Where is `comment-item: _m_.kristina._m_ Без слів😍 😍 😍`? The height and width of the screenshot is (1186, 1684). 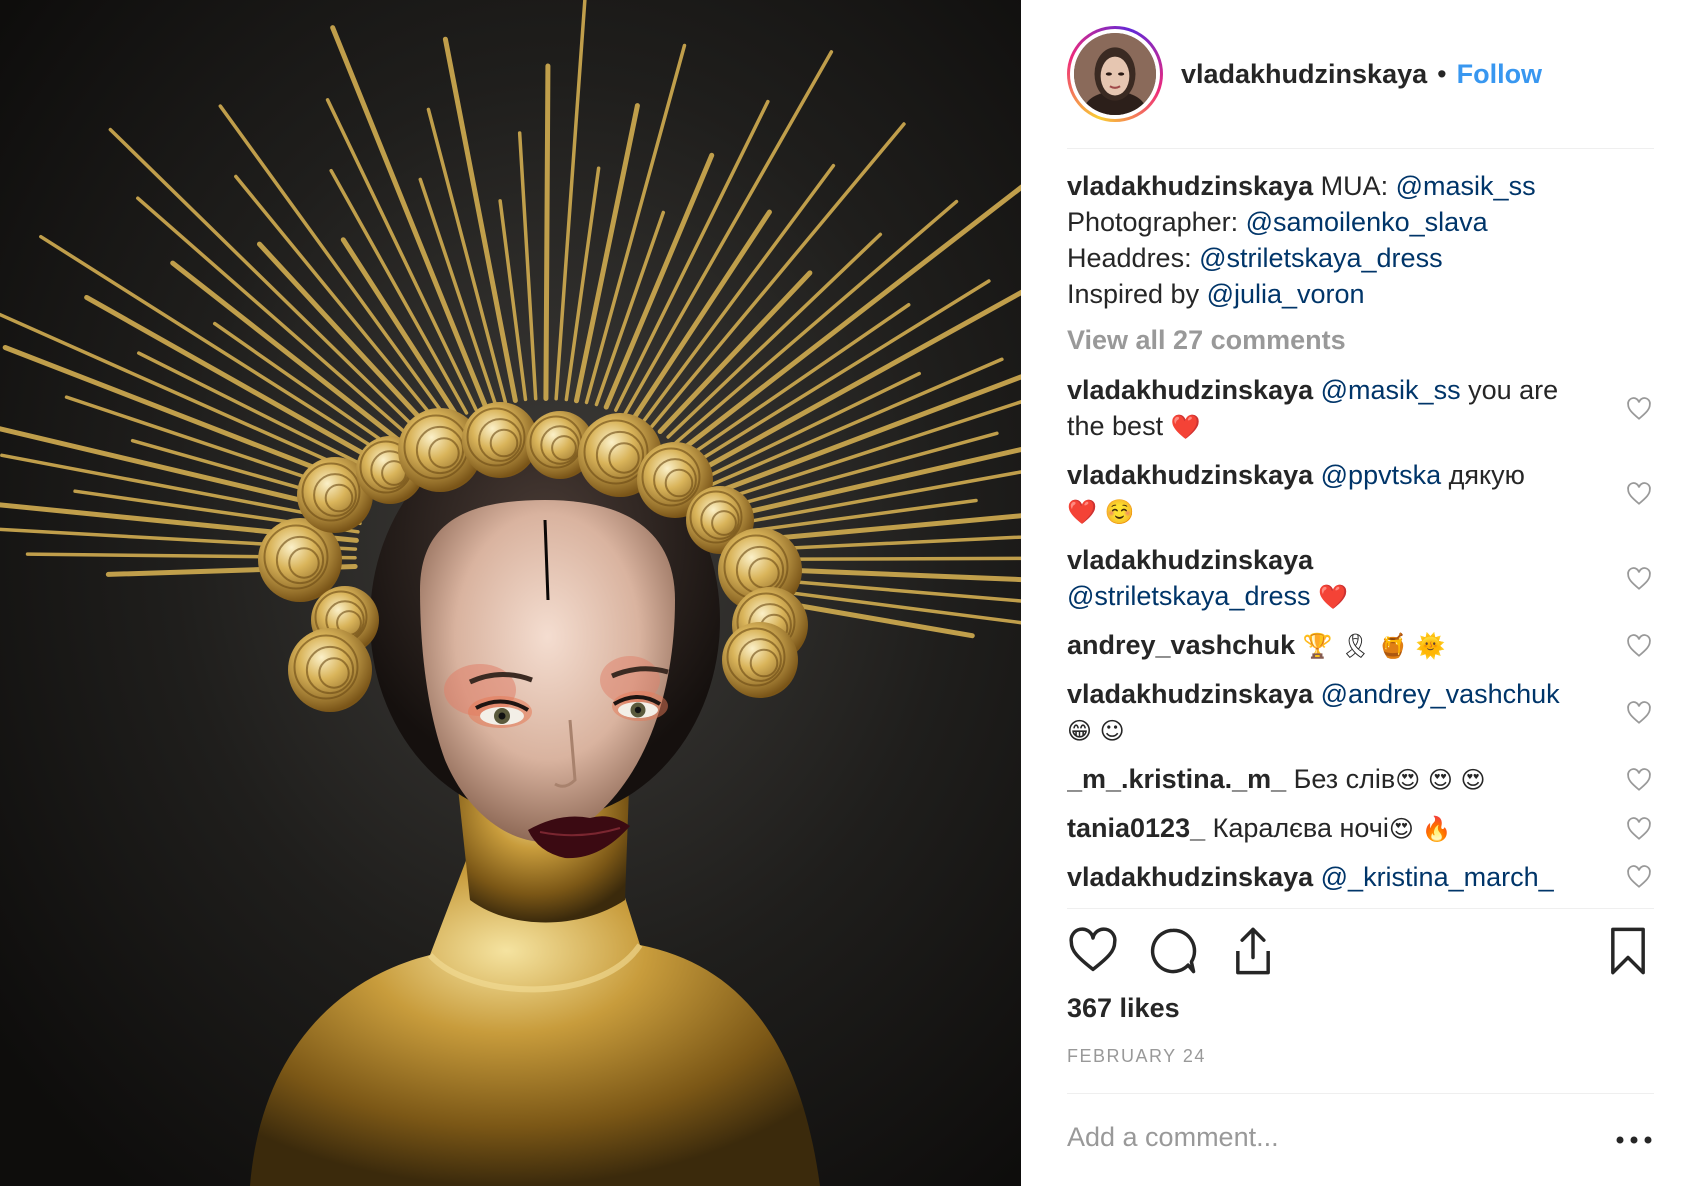 comment-item: _m_.kristina._m_ Без слів😍 😍 😍 is located at coordinates (1360, 779).